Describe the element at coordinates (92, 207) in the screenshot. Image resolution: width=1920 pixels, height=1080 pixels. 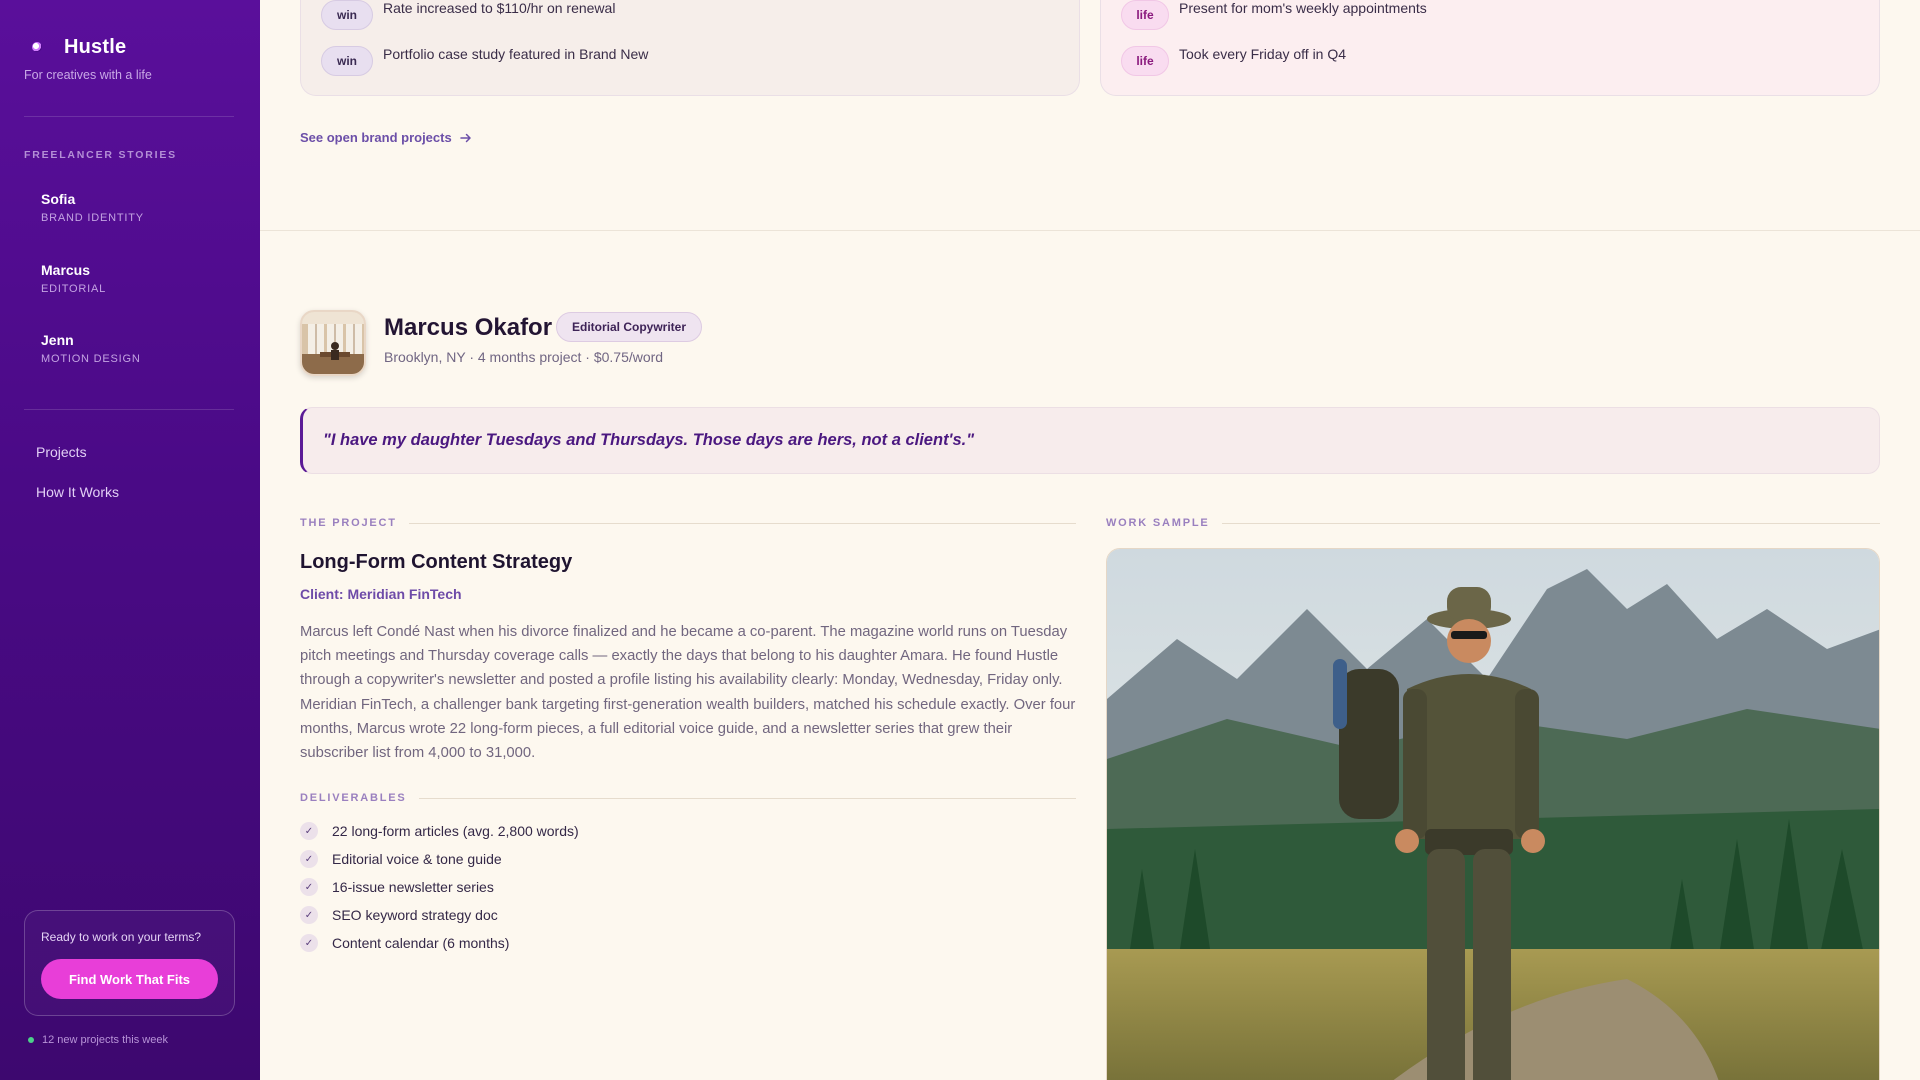
I see `sidebar-story-sofia: Sofia BRAND IDENTITY` at that location.